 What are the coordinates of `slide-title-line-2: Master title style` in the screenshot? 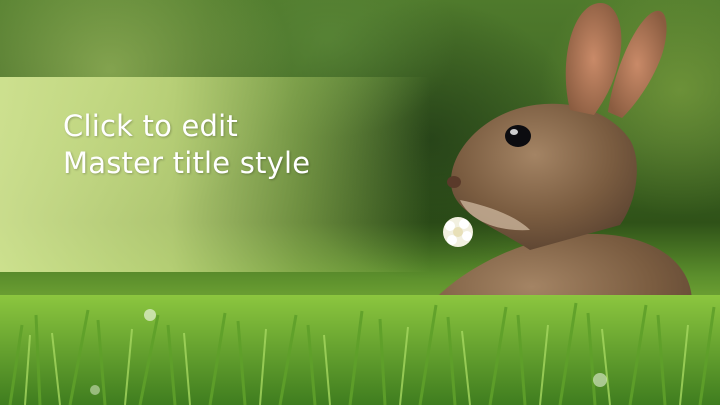 It's located at (187, 163).